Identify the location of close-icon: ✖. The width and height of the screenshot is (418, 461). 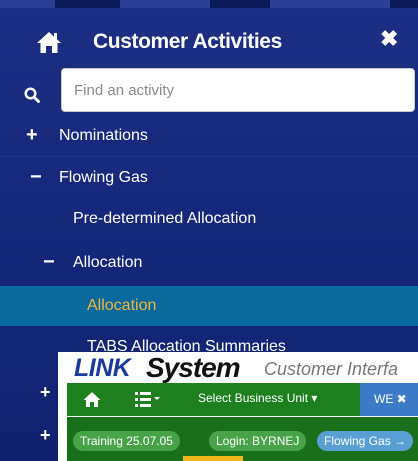
(389, 39).